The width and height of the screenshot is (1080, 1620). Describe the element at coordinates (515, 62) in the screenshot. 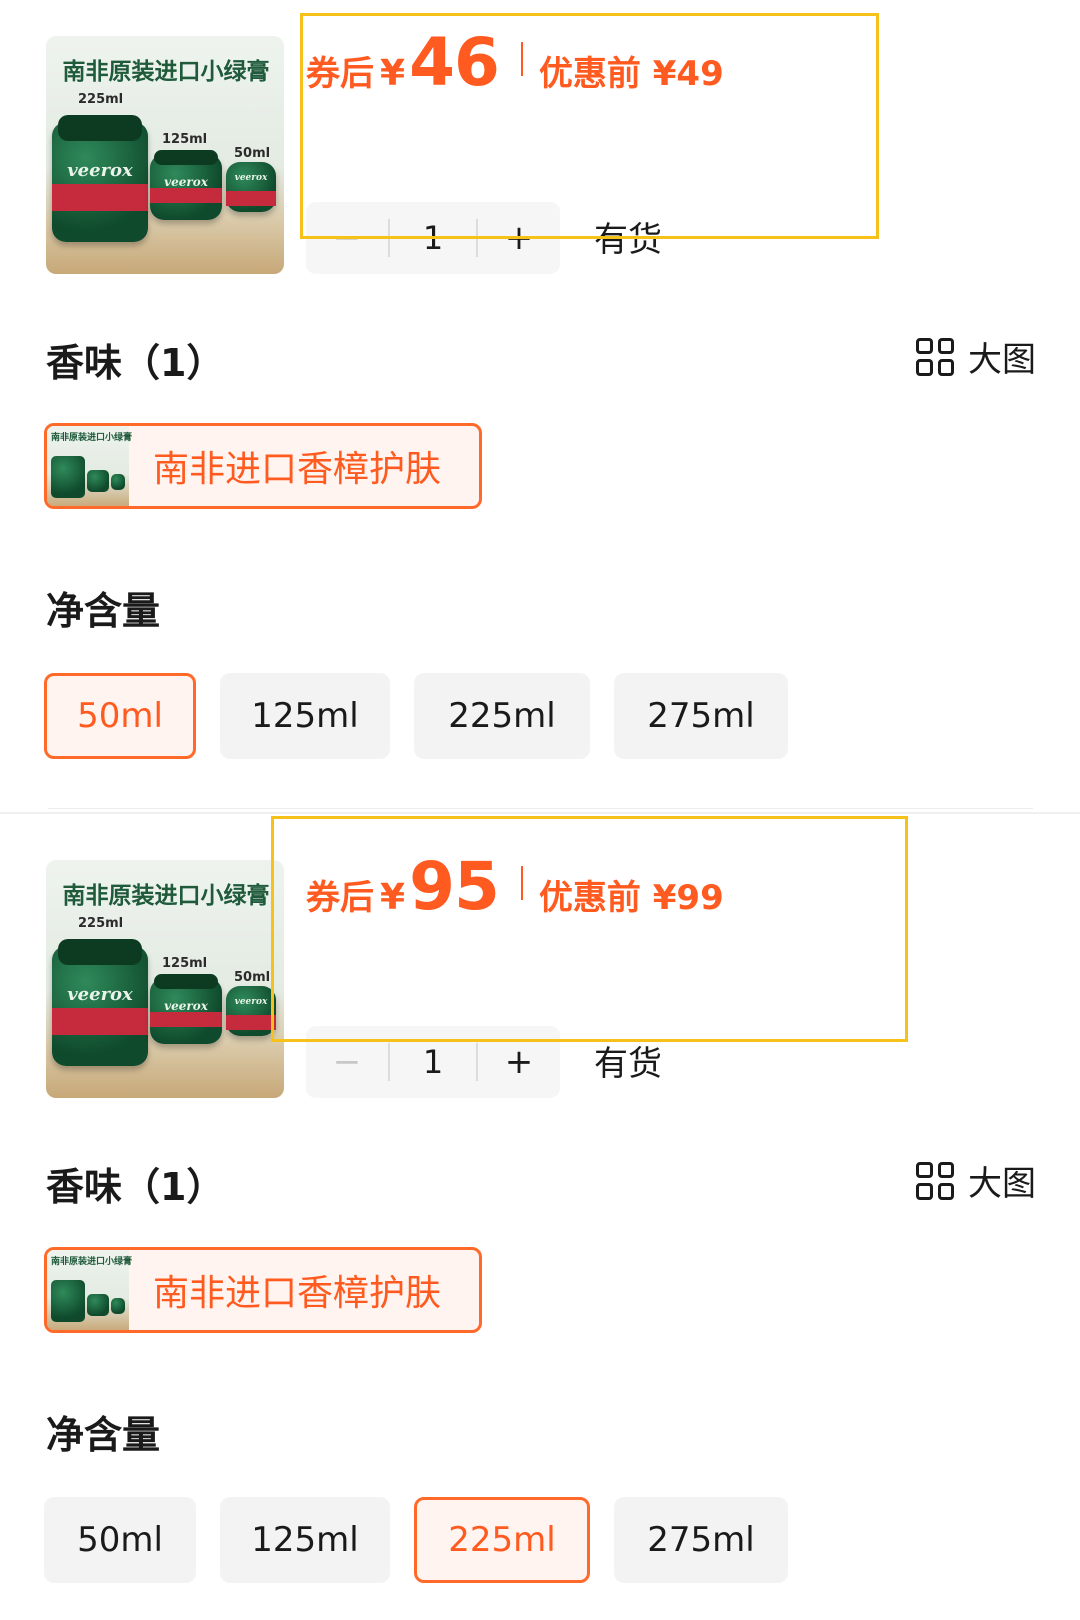

I see `price-row: 券后 ¥ 46 优惠前 ¥49` at that location.